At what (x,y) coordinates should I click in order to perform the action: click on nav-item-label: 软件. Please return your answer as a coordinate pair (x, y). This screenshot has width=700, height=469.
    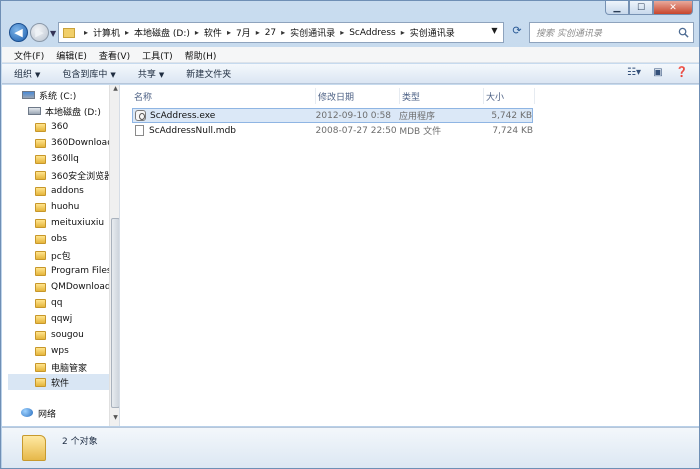
    Looking at the image, I should click on (60, 383).